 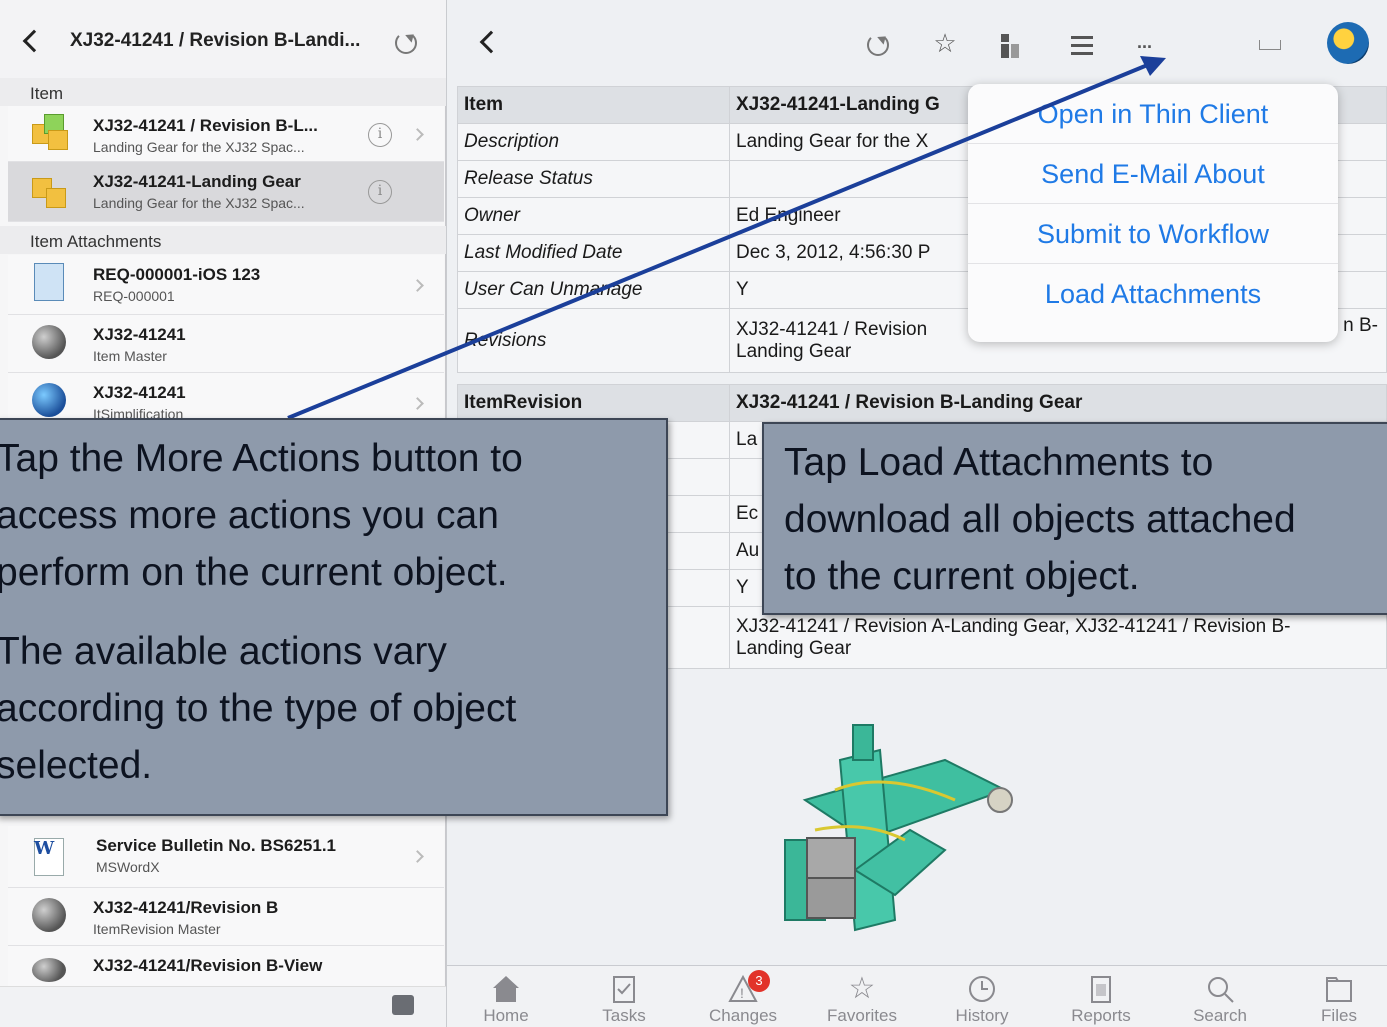 What do you see at coordinates (1339, 989) in the screenshot?
I see `folder-icon` at bounding box center [1339, 989].